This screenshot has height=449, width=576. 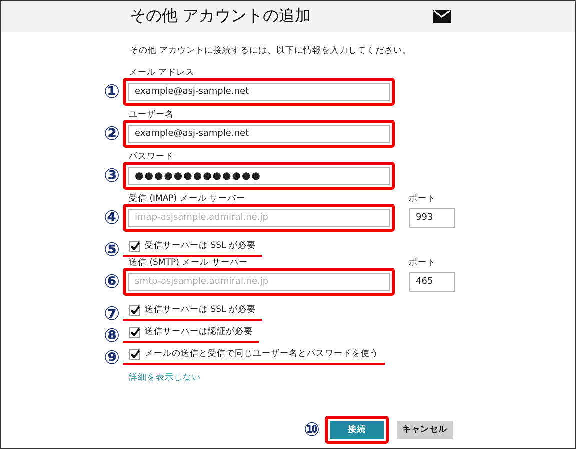 What do you see at coordinates (188, 262) in the screenshot?
I see `field-label: 送信 (SMTP) メール サーバー` at bounding box center [188, 262].